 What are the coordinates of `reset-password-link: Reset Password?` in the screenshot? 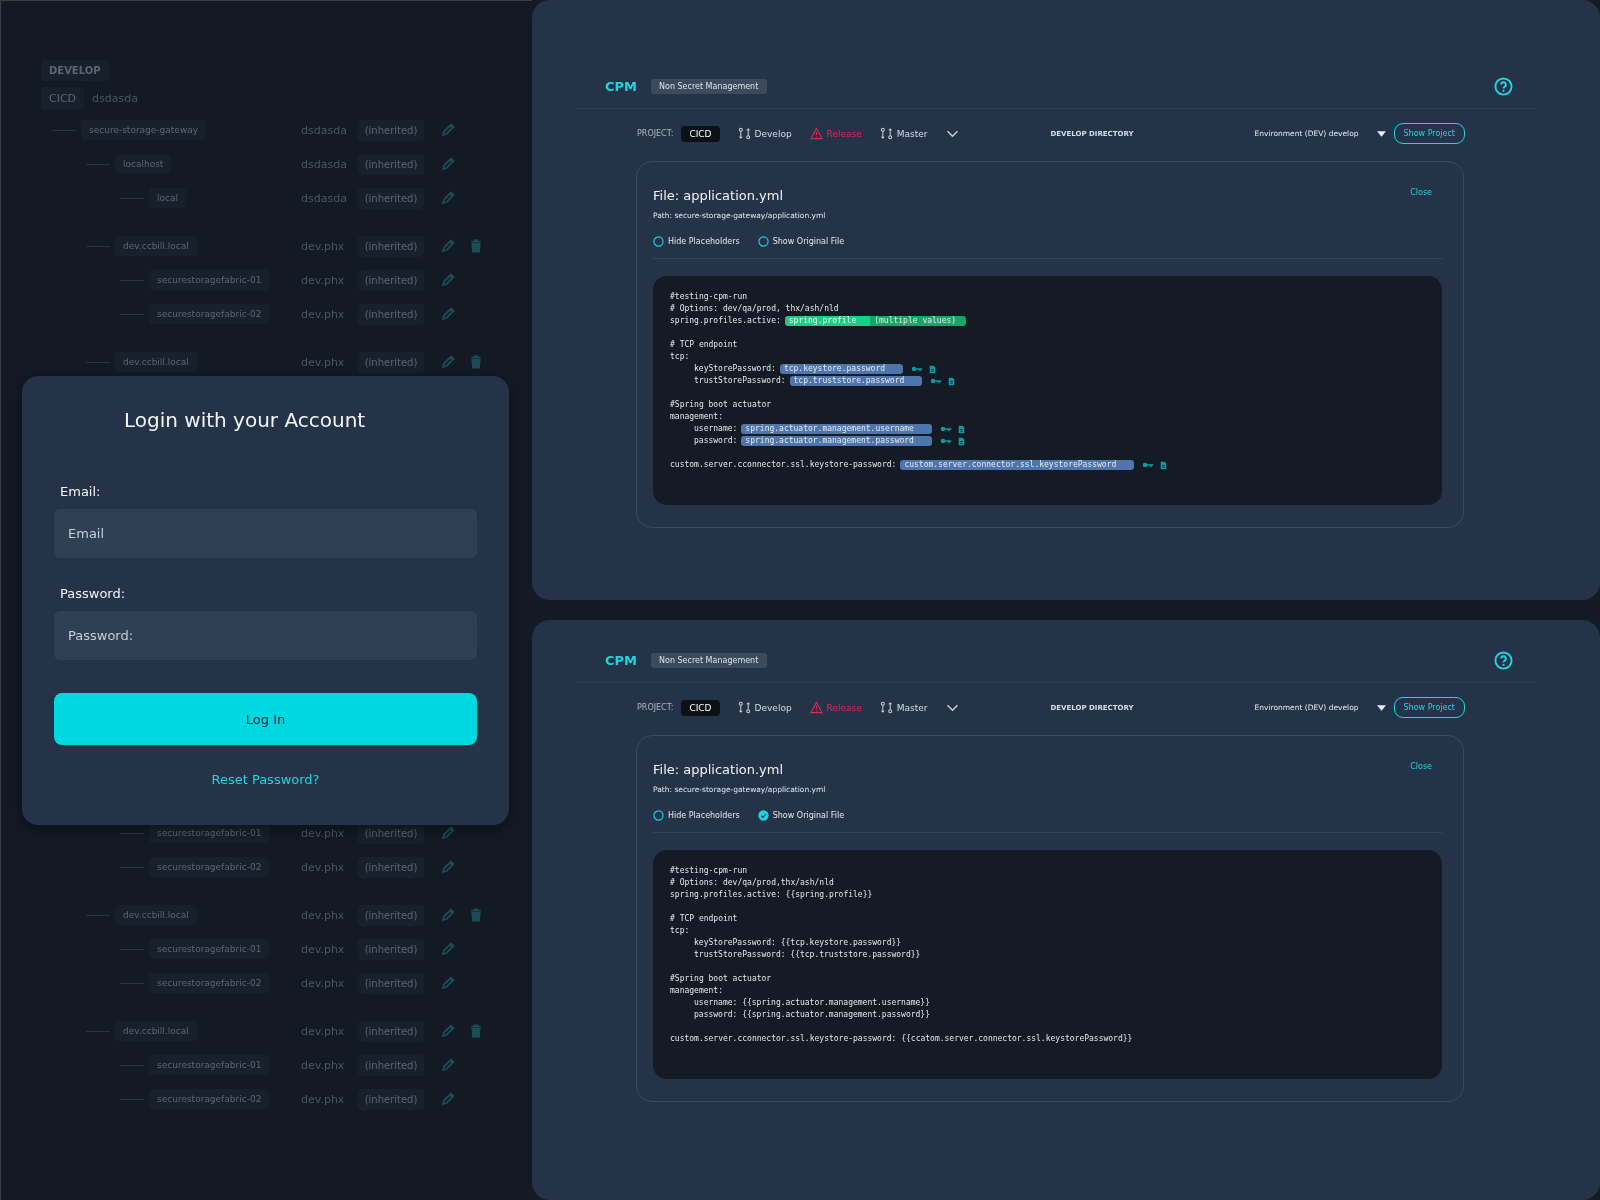 It's located at (265, 779).